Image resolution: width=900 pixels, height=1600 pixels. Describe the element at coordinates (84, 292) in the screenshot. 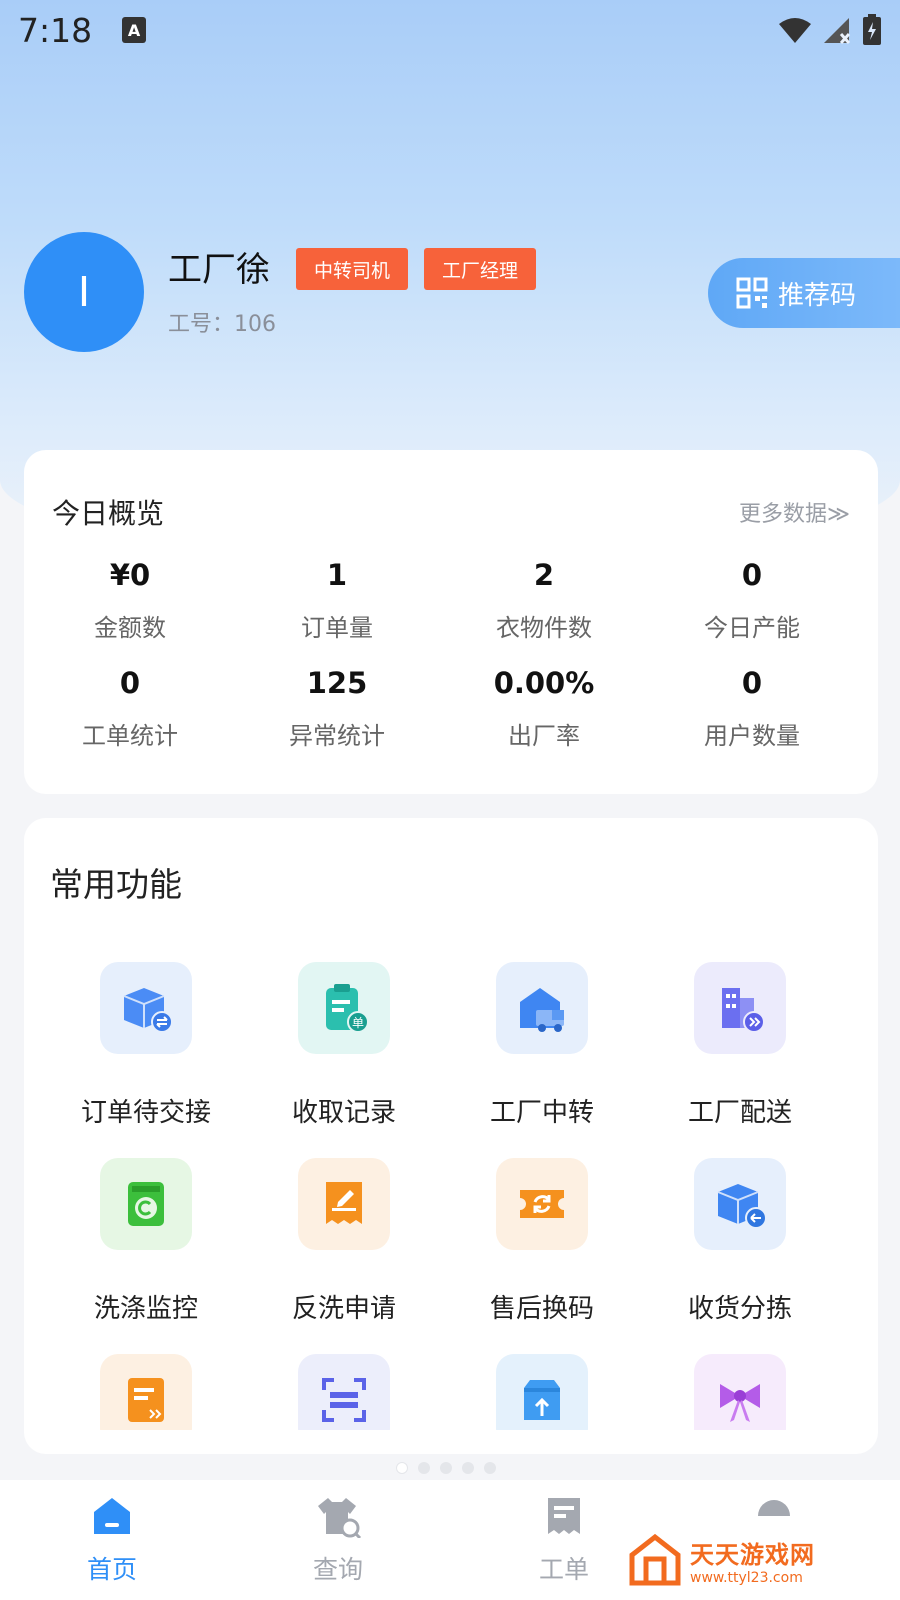

I see `avatar: I` at that location.